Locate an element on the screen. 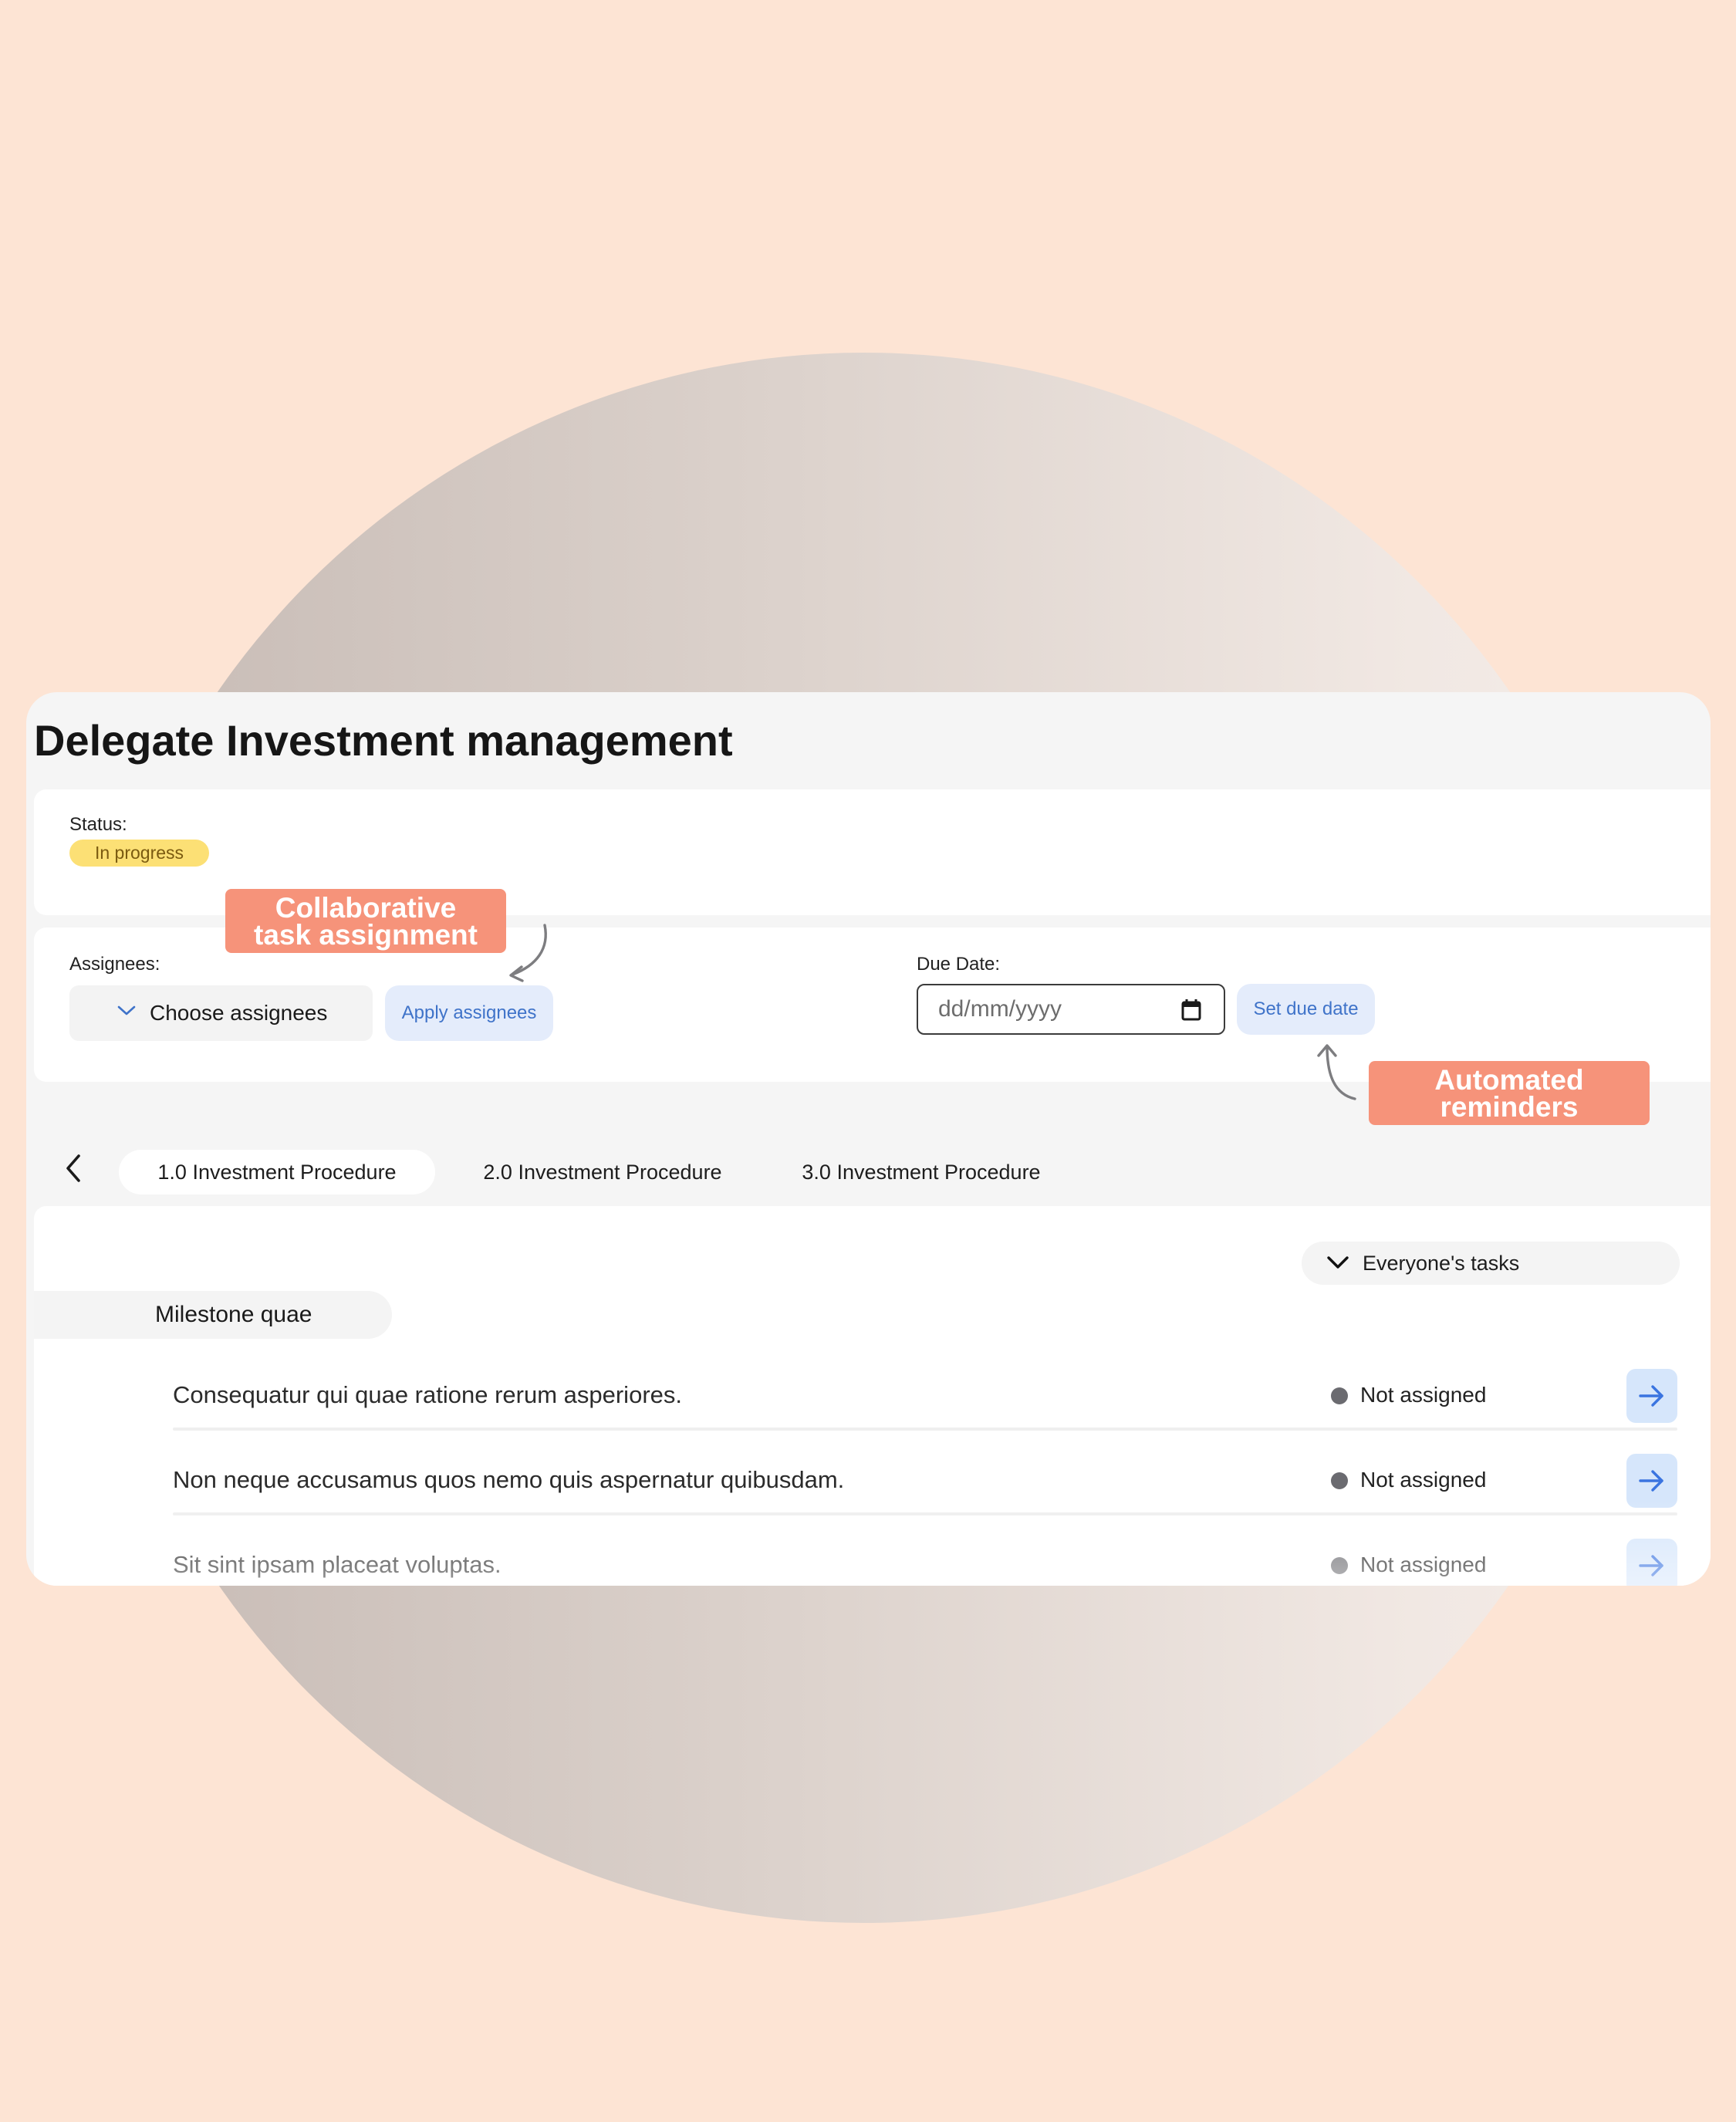 This screenshot has height=2122, width=1736. status-label: Status: is located at coordinates (98, 825).